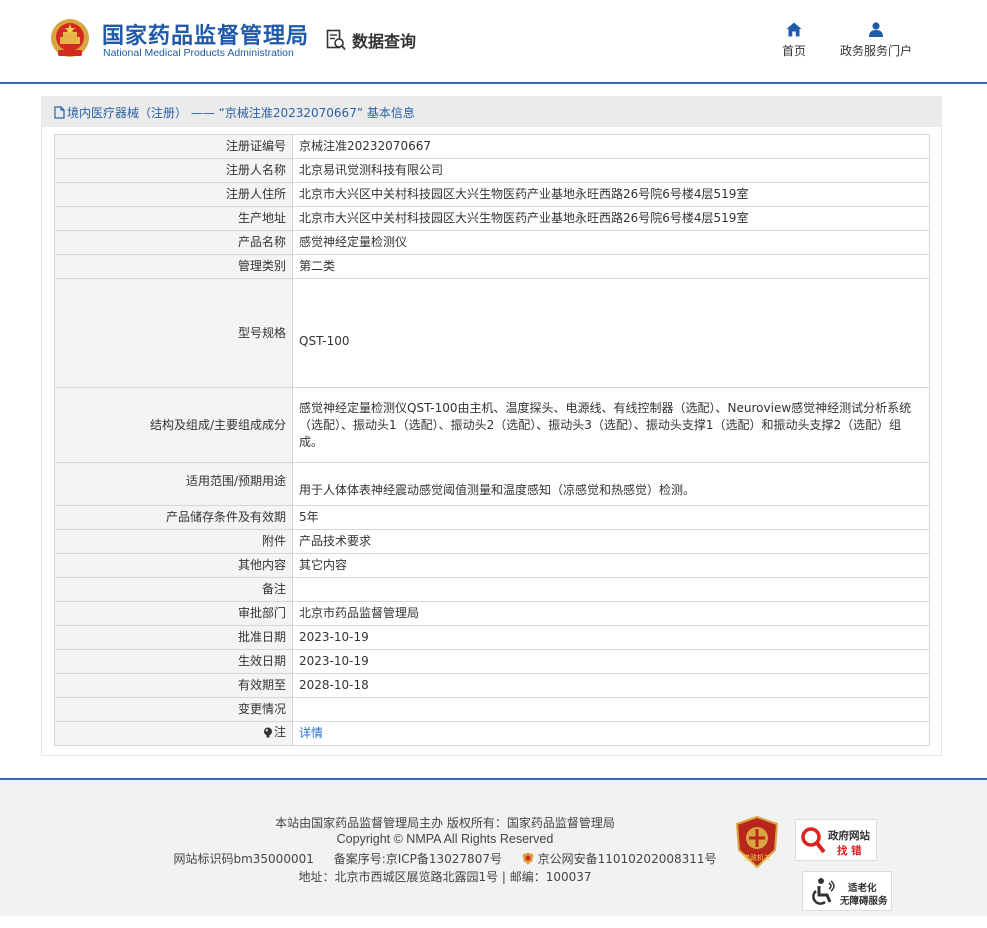  I want to click on table-row: 产品储存条件及有效期 5年, so click(492, 517).